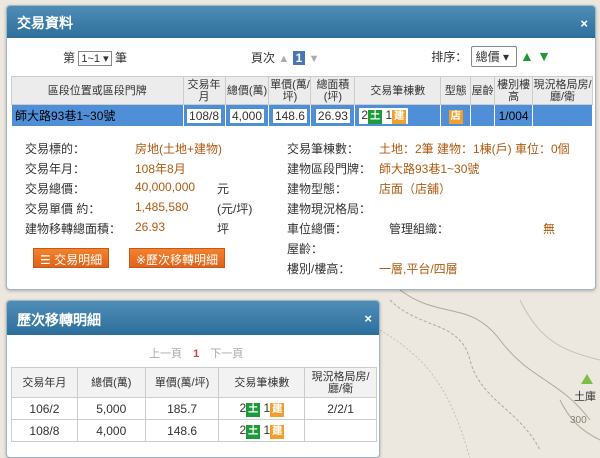  What do you see at coordinates (418, 269) in the screenshot?
I see `floor-value: 一層,平台/四層` at bounding box center [418, 269].